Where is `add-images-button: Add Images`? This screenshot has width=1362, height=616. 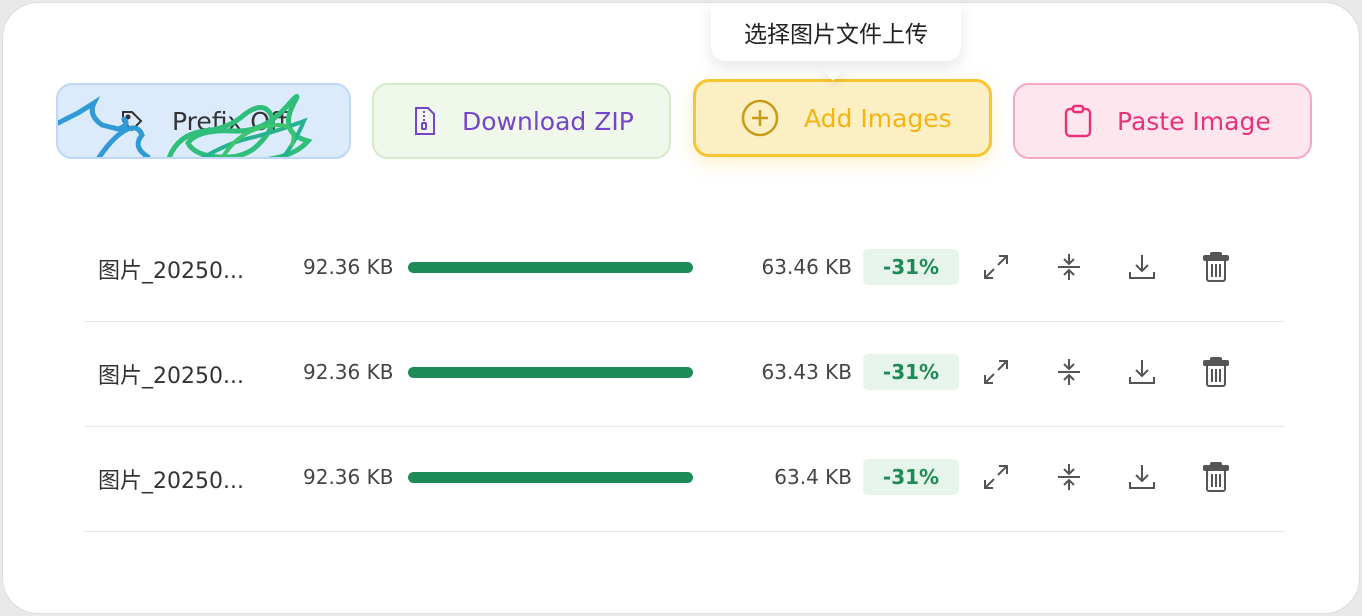 add-images-button: Add Images is located at coordinates (842, 118).